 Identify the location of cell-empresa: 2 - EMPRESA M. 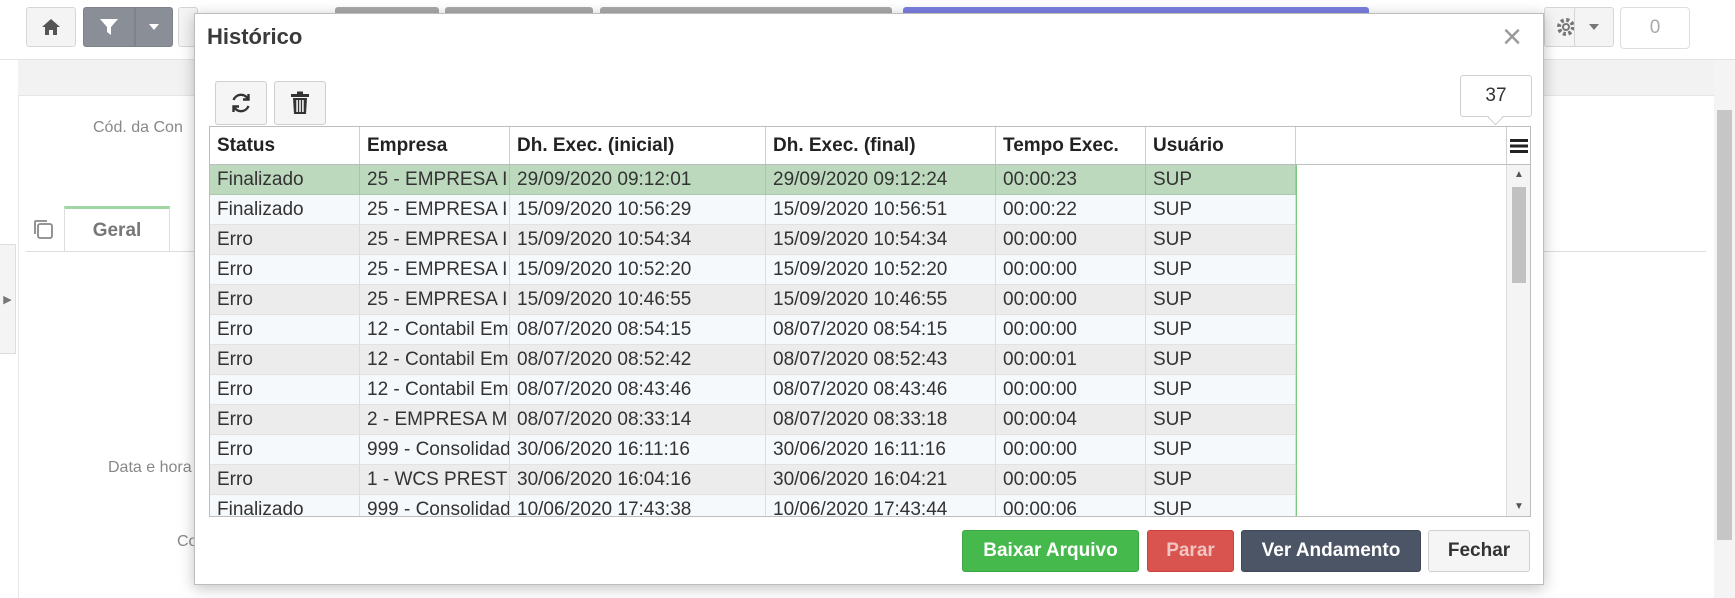
(435, 419).